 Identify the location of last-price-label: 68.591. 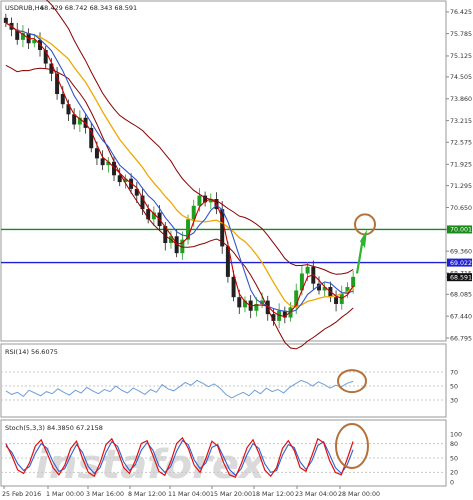
(461, 277).